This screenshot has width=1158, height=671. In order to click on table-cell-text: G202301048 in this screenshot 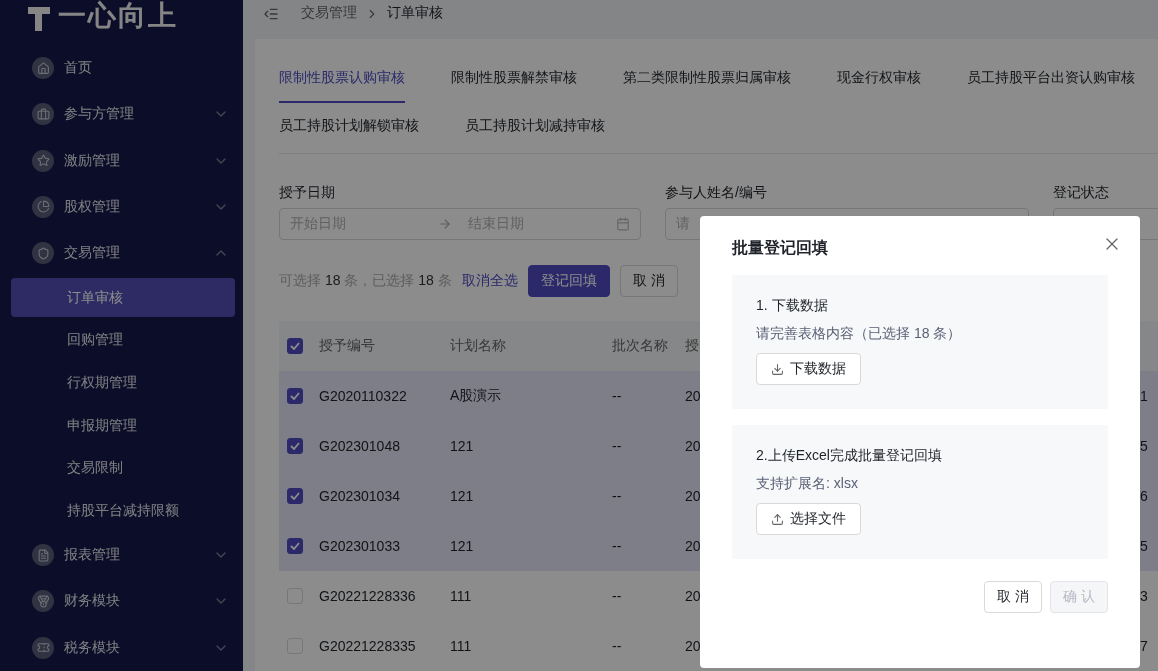, I will do `click(360, 446)`.